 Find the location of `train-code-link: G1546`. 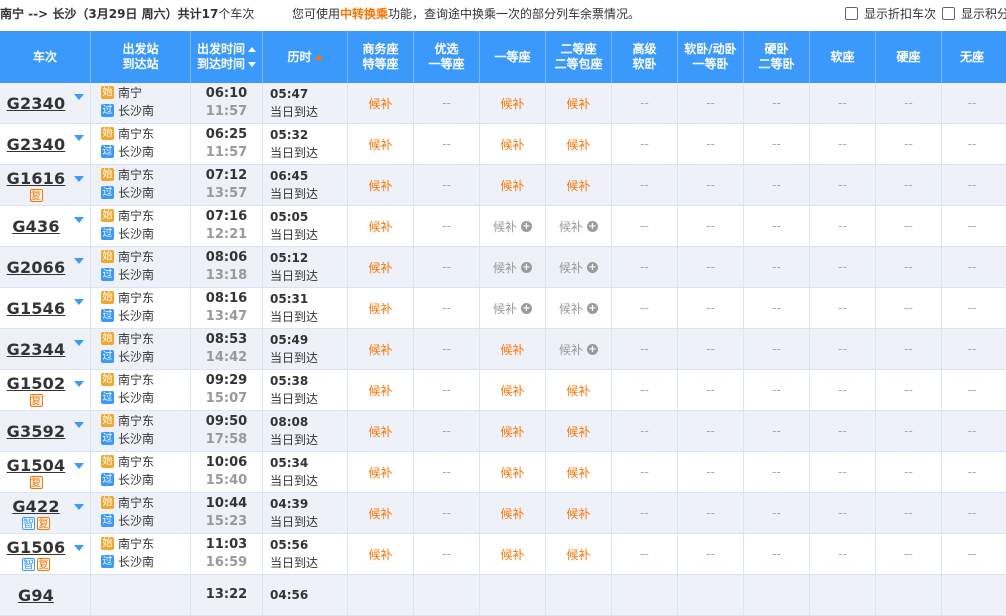

train-code-link: G1546 is located at coordinates (36, 308).